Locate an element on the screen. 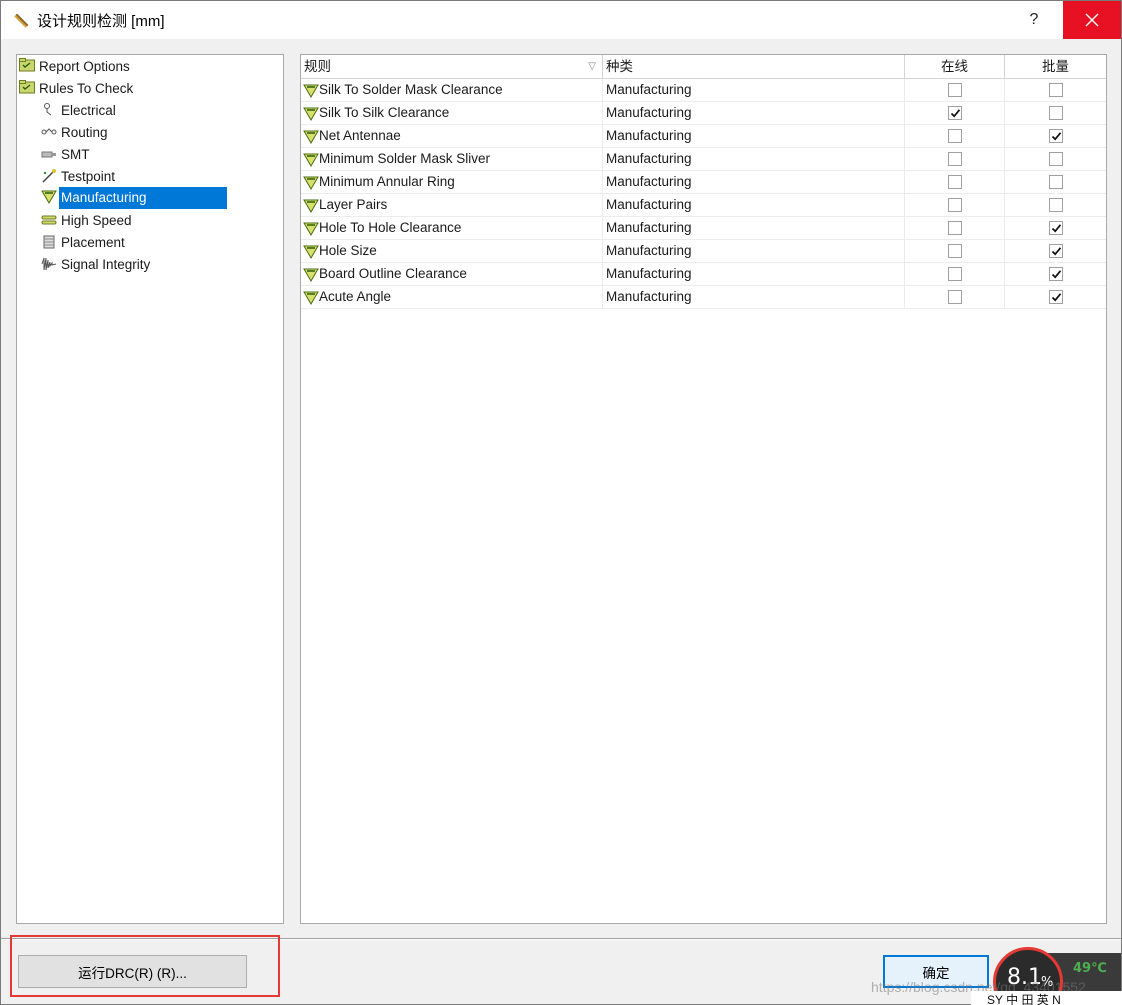 Image resolution: width=1122 pixels, height=1005 pixels. tree-item-report-options: Report Options is located at coordinates (75, 66).